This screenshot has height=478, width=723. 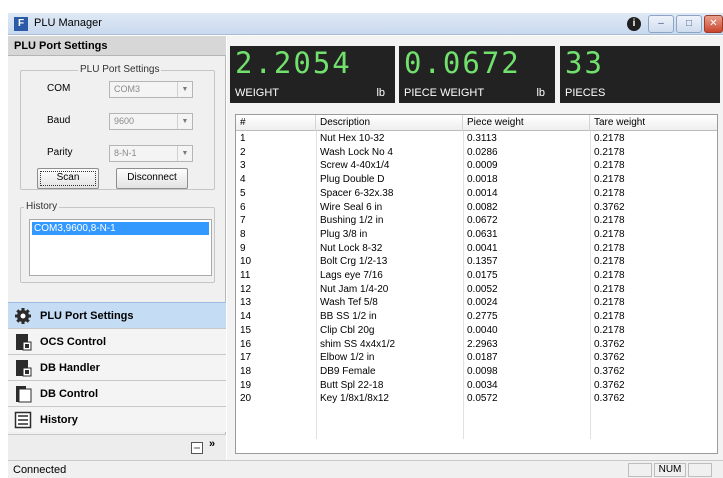 I want to click on cell-description: Elbow 1/2 in, so click(x=347, y=358).